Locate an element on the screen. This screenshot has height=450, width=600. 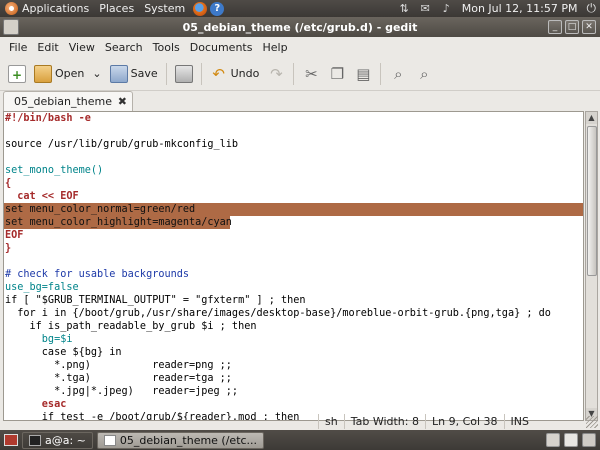
open-button: Open is located at coordinates (59, 74).